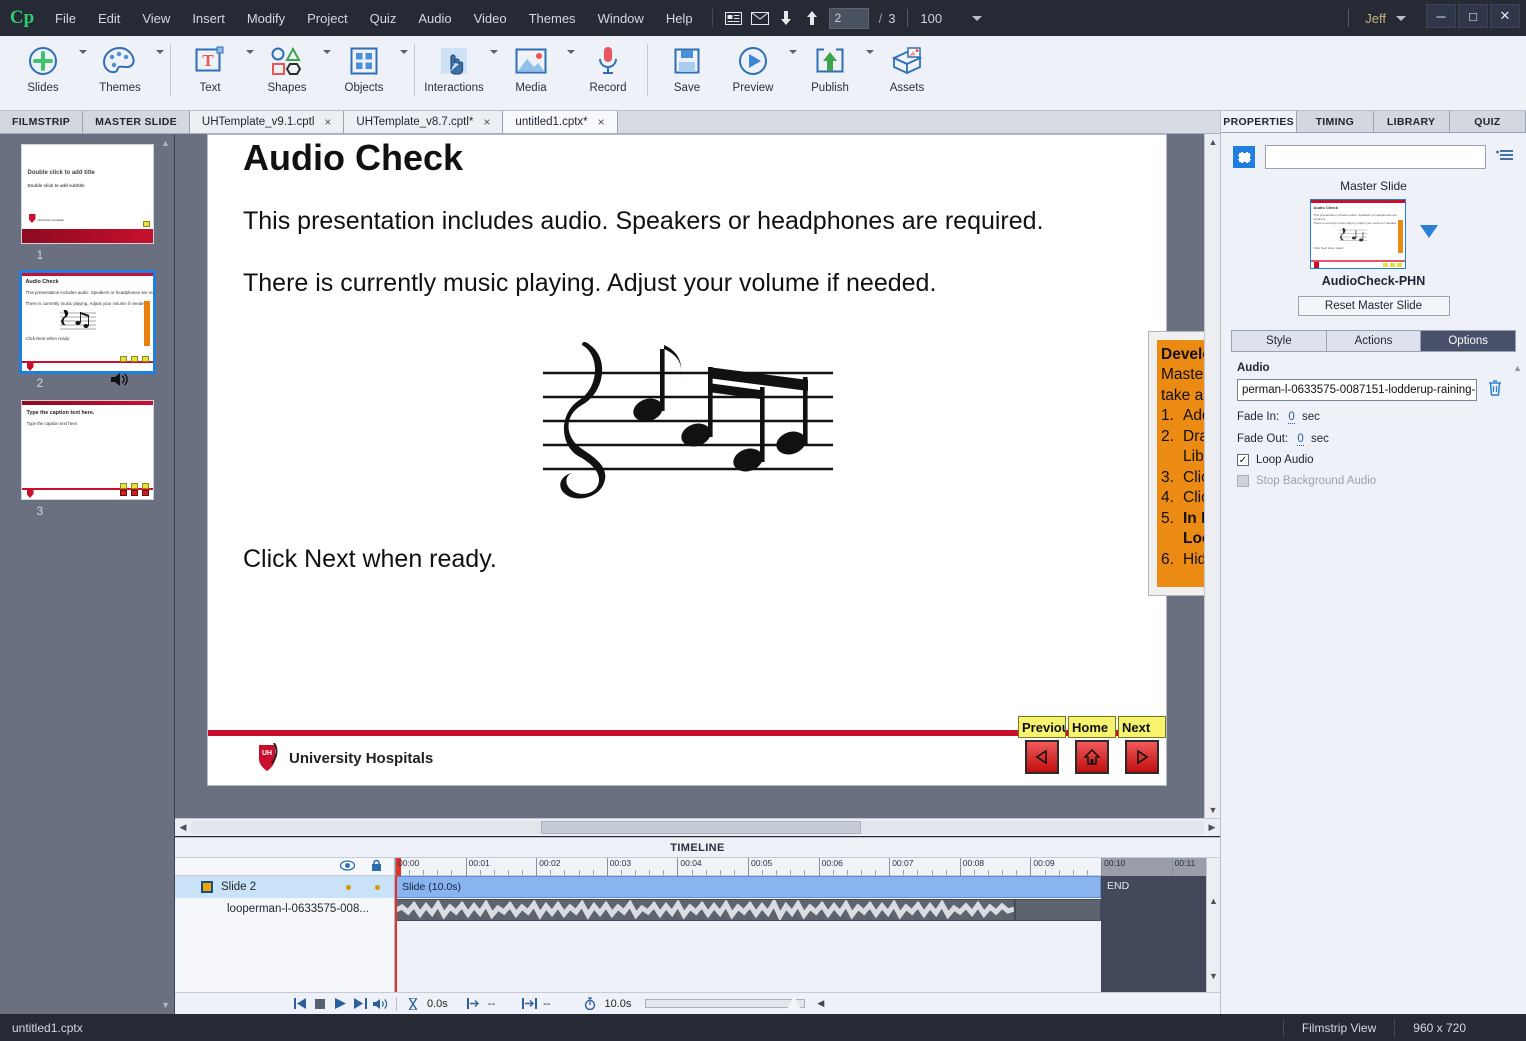 The image size is (1526, 1041). Describe the element at coordinates (1338, 1027) in the screenshot. I see `status-view-mode: Filmstrip View` at that location.